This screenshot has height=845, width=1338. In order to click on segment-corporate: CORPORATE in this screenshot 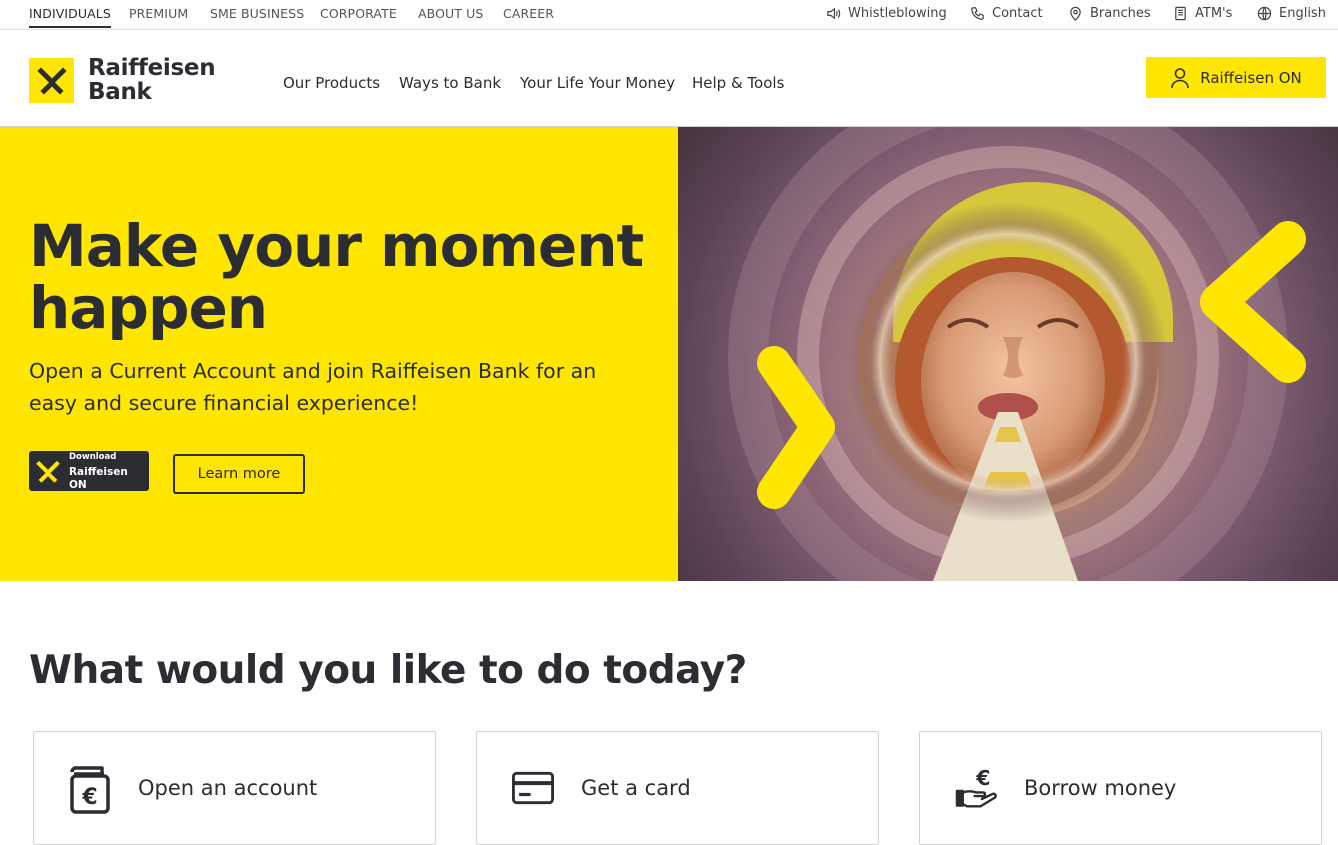, I will do `click(358, 13)`.